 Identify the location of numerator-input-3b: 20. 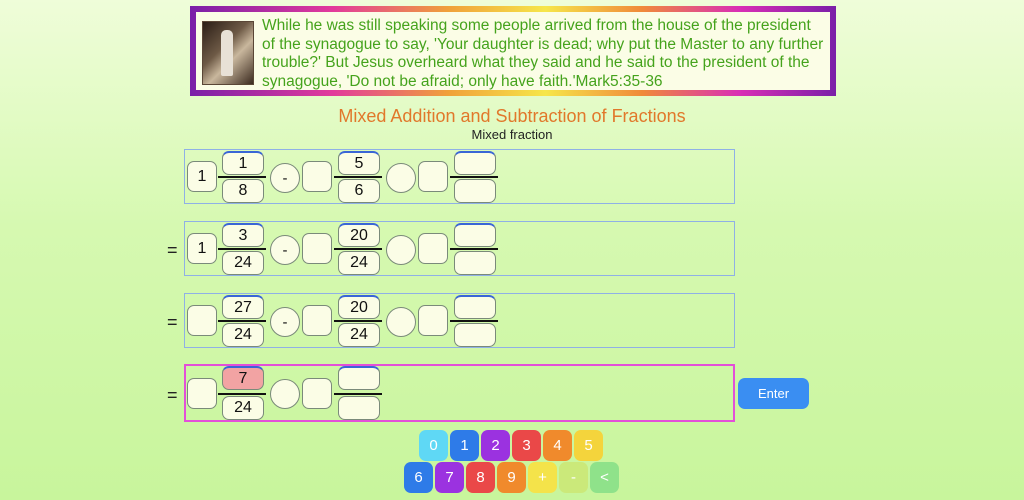
(359, 307).